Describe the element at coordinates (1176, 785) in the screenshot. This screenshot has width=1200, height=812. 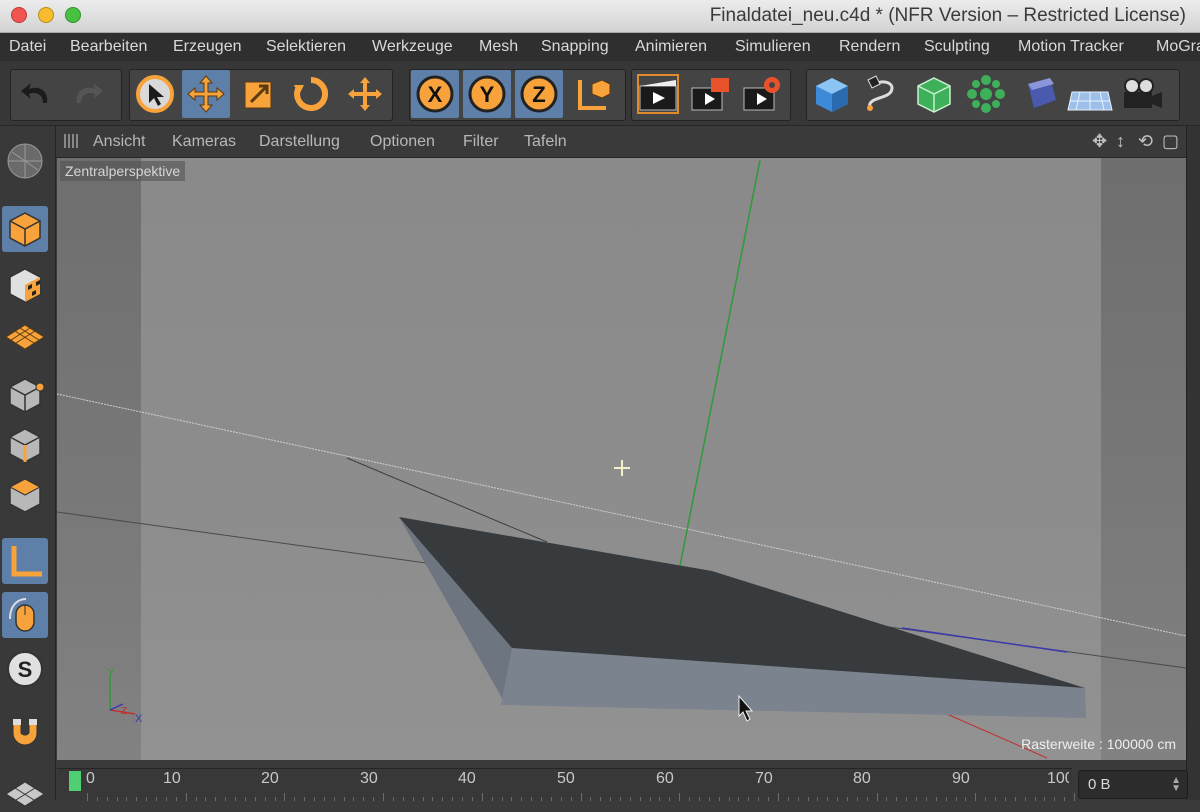
I see `stepper-arrows-icon: ▲ ▼` at that location.